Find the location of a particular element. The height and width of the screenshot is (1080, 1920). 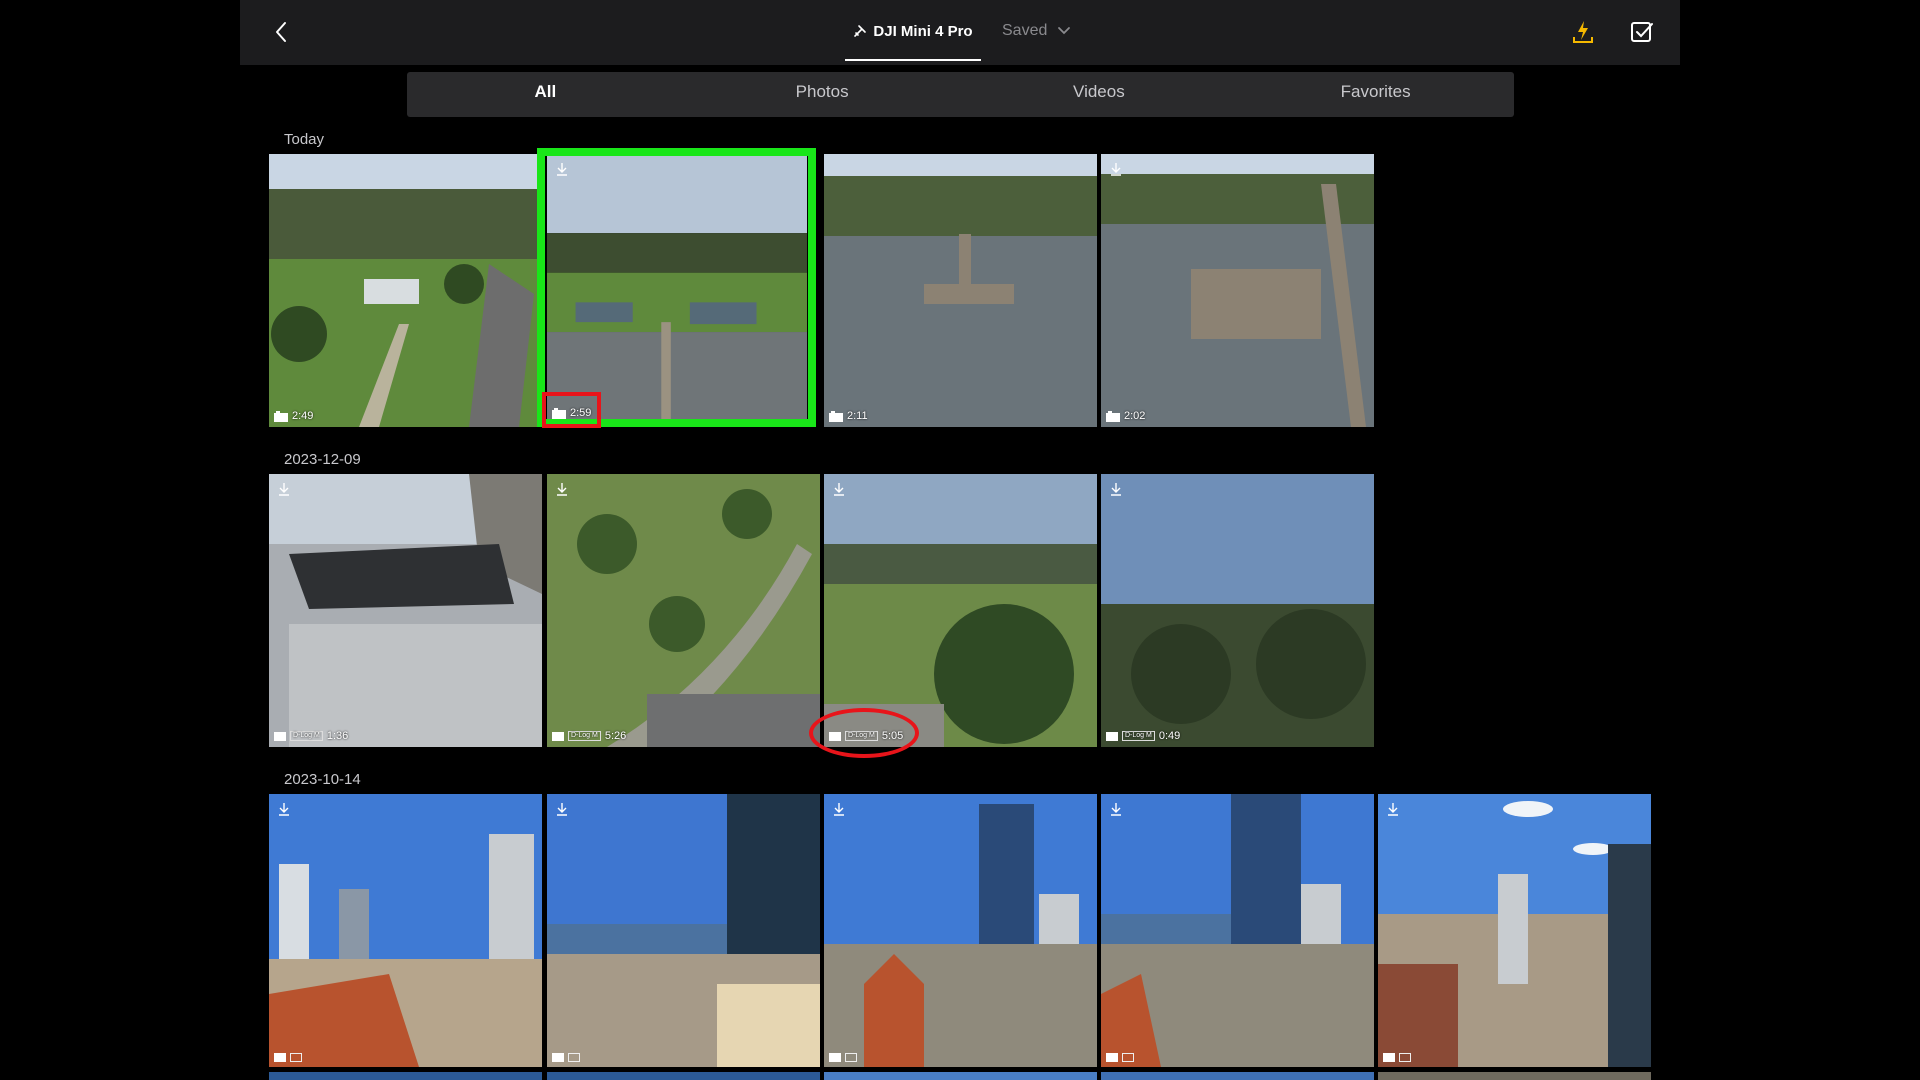

media-thumbnail: 2:02 is located at coordinates (1237, 290).